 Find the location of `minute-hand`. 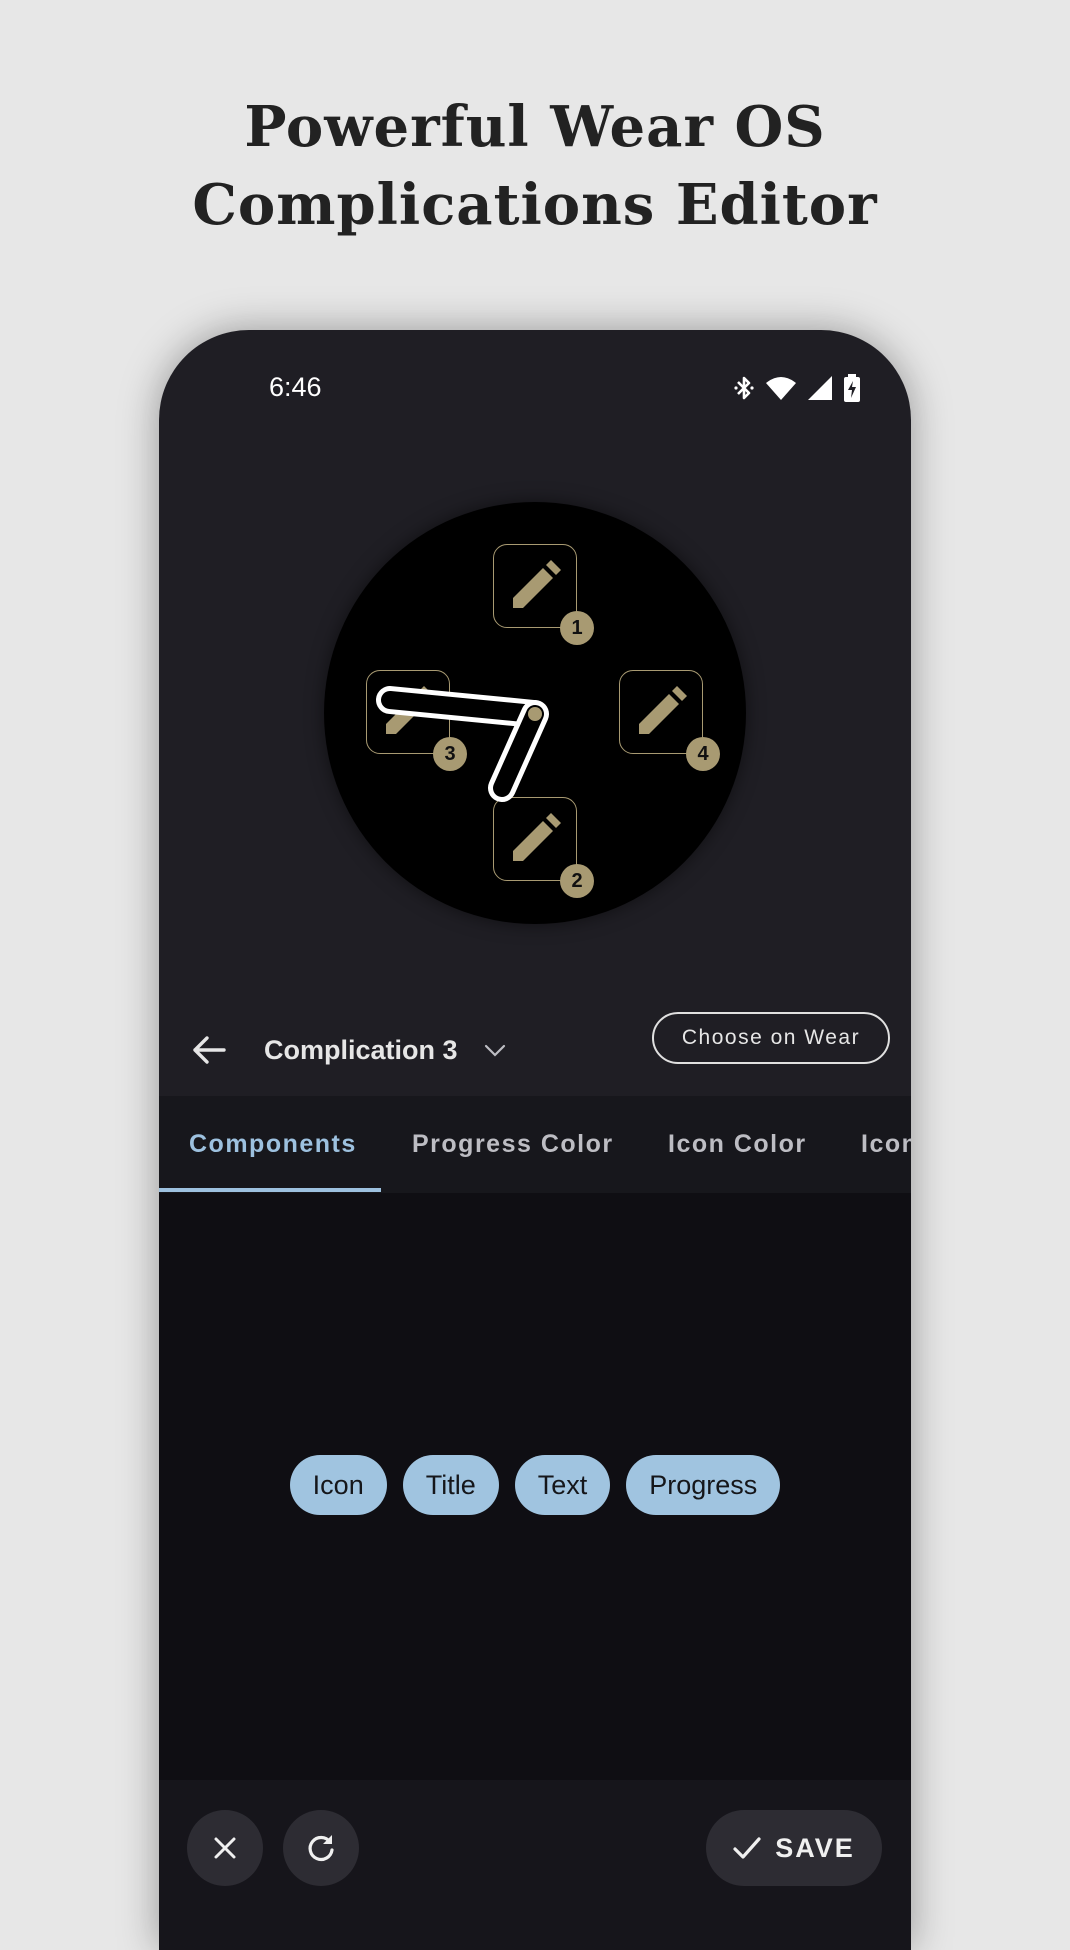

minute-hand is located at coordinates (518, 751).